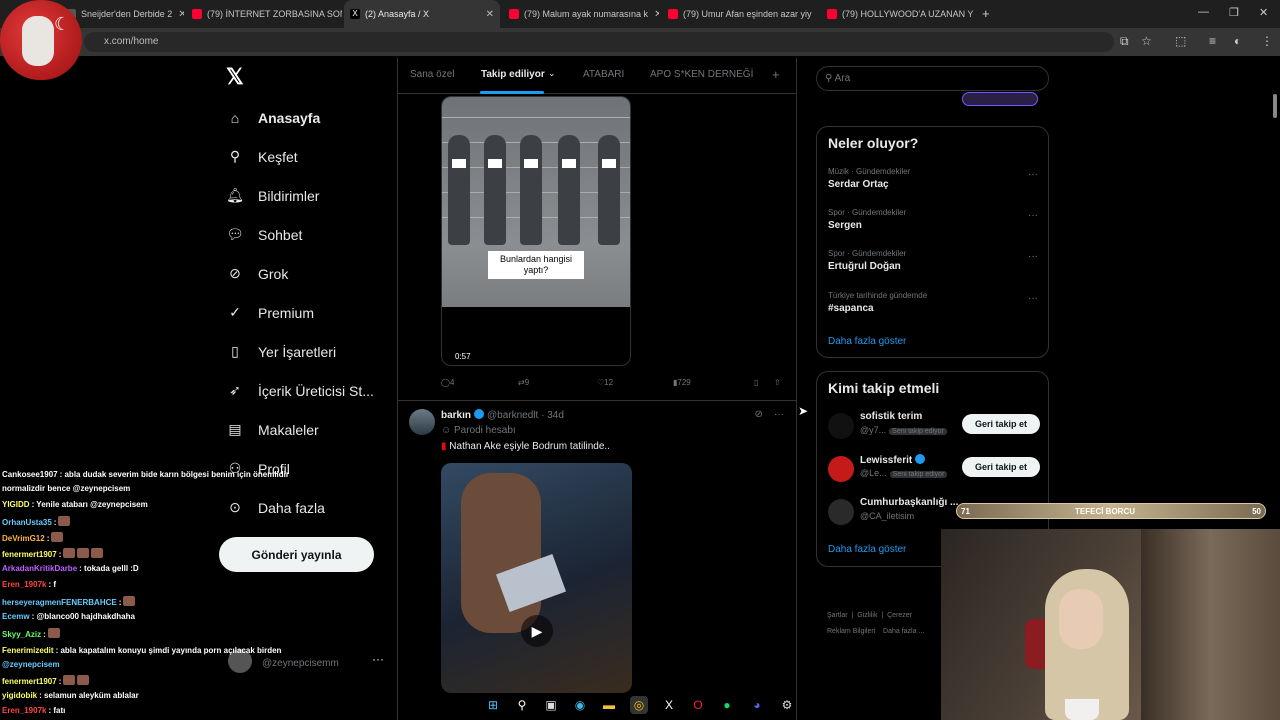 This screenshot has width=1280, height=720. I want to click on star-icon: ☆, so click(1146, 41).